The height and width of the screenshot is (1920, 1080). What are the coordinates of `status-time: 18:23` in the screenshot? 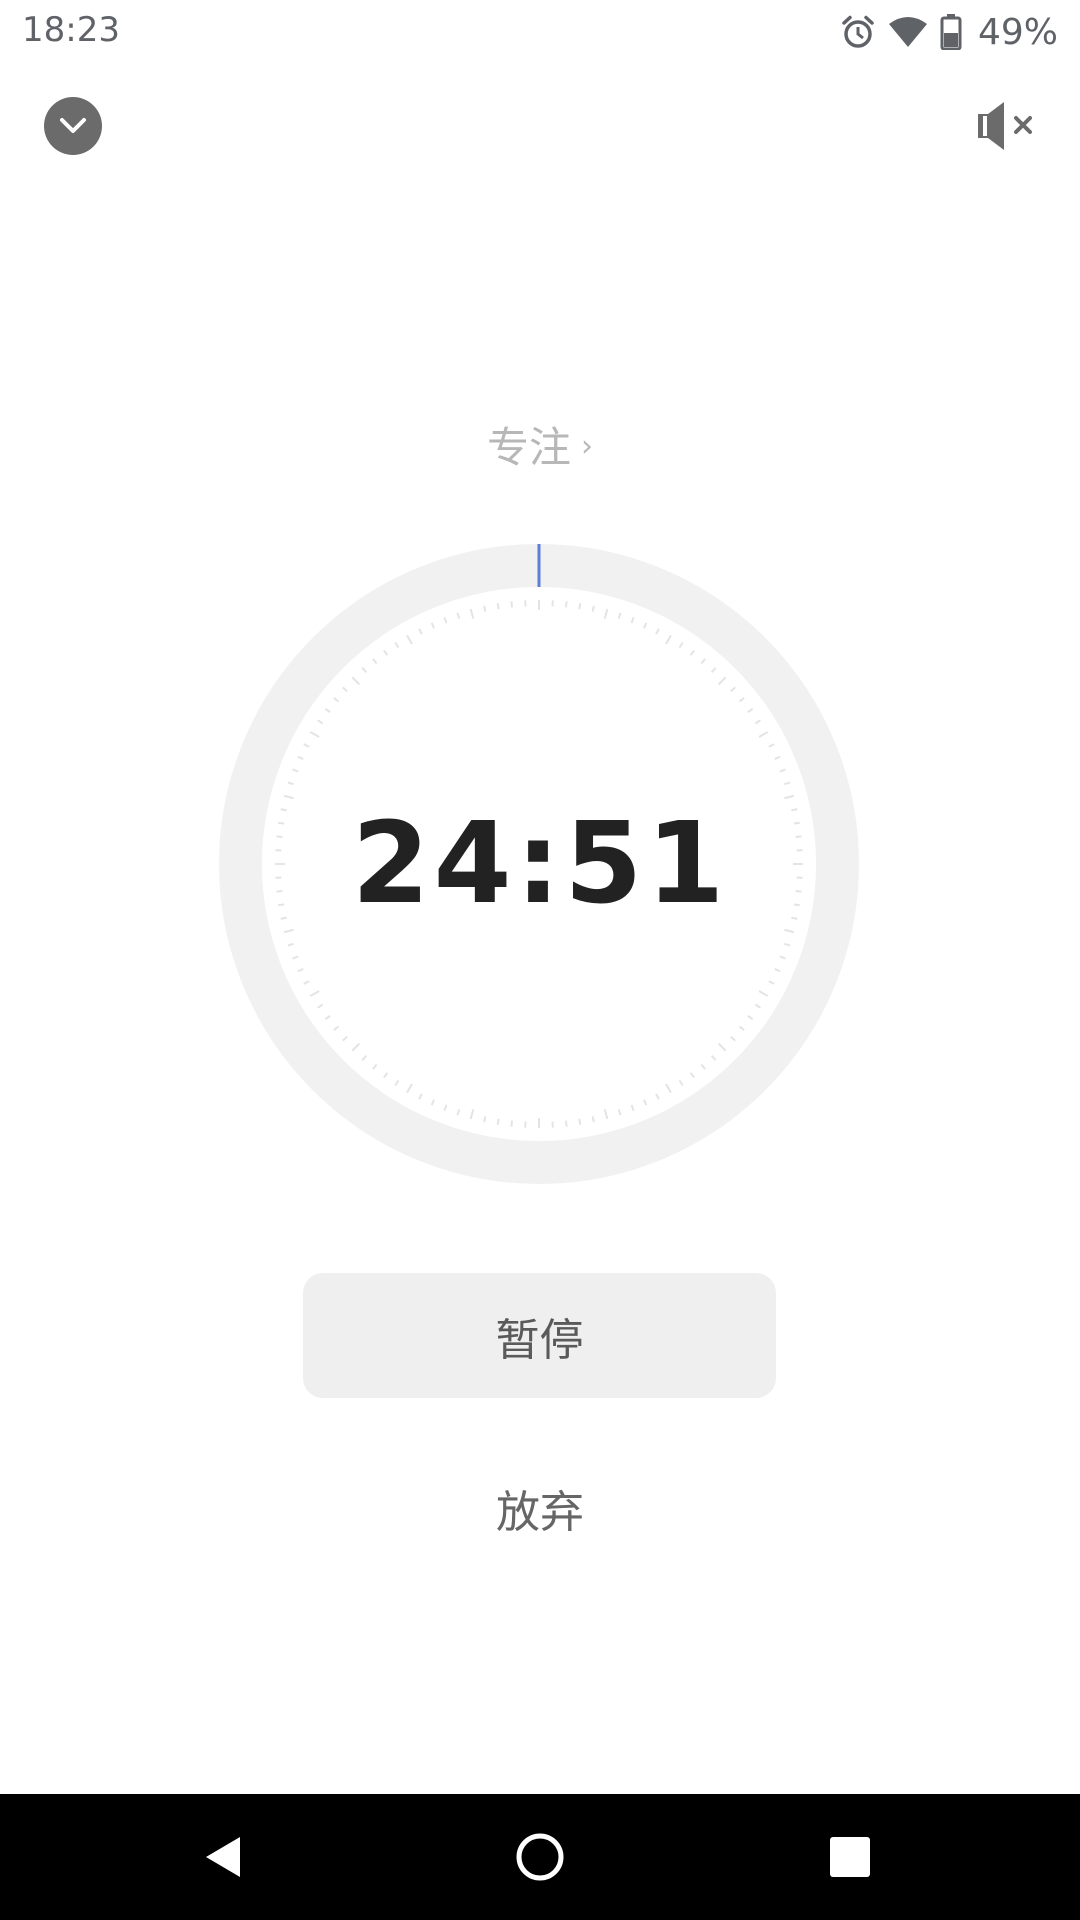 It's located at (71, 30).